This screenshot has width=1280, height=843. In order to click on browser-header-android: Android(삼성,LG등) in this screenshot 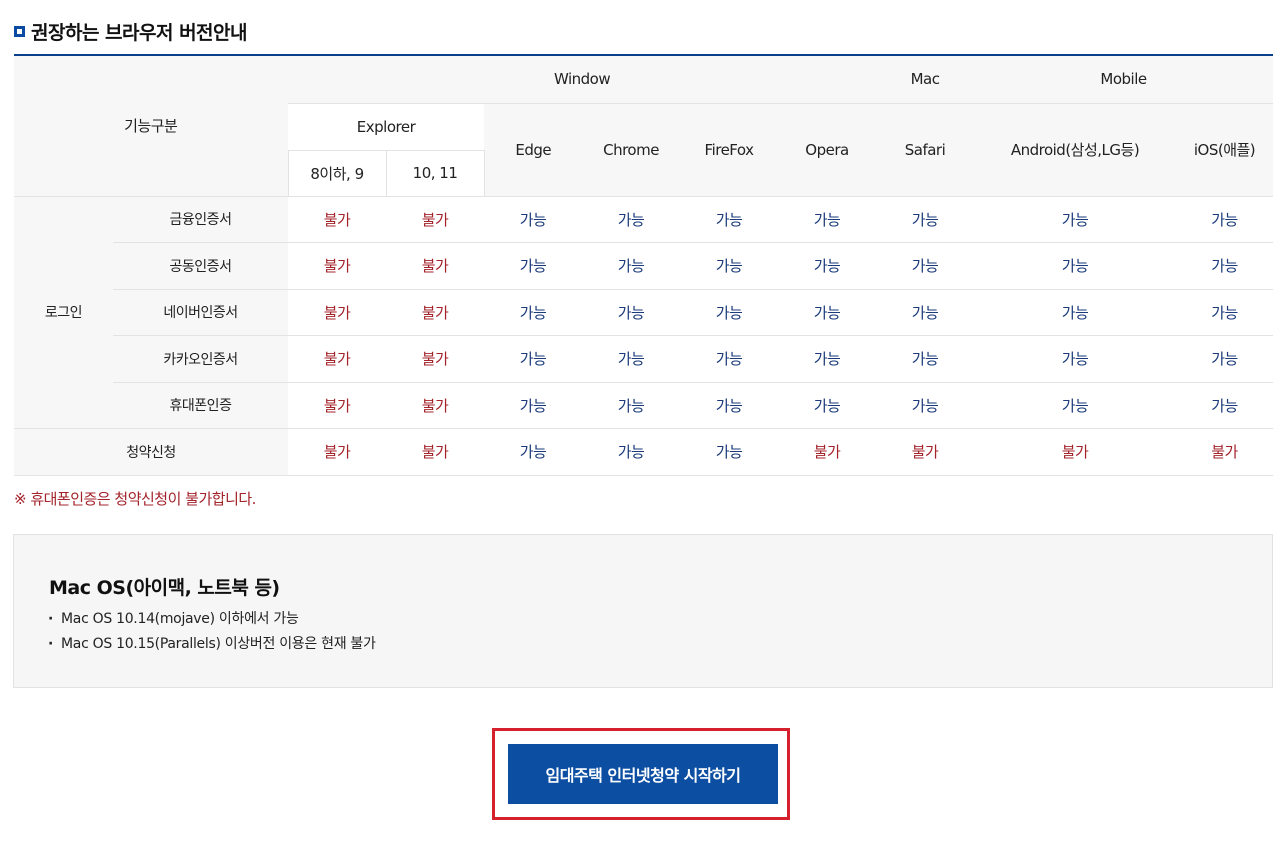, I will do `click(1075, 150)`.